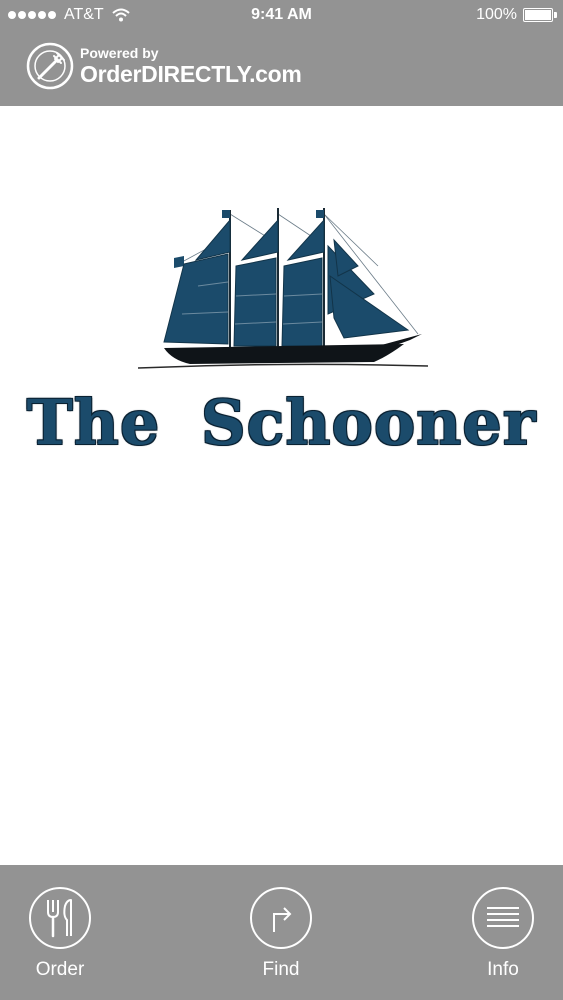  I want to click on battery-fill, so click(538, 15).